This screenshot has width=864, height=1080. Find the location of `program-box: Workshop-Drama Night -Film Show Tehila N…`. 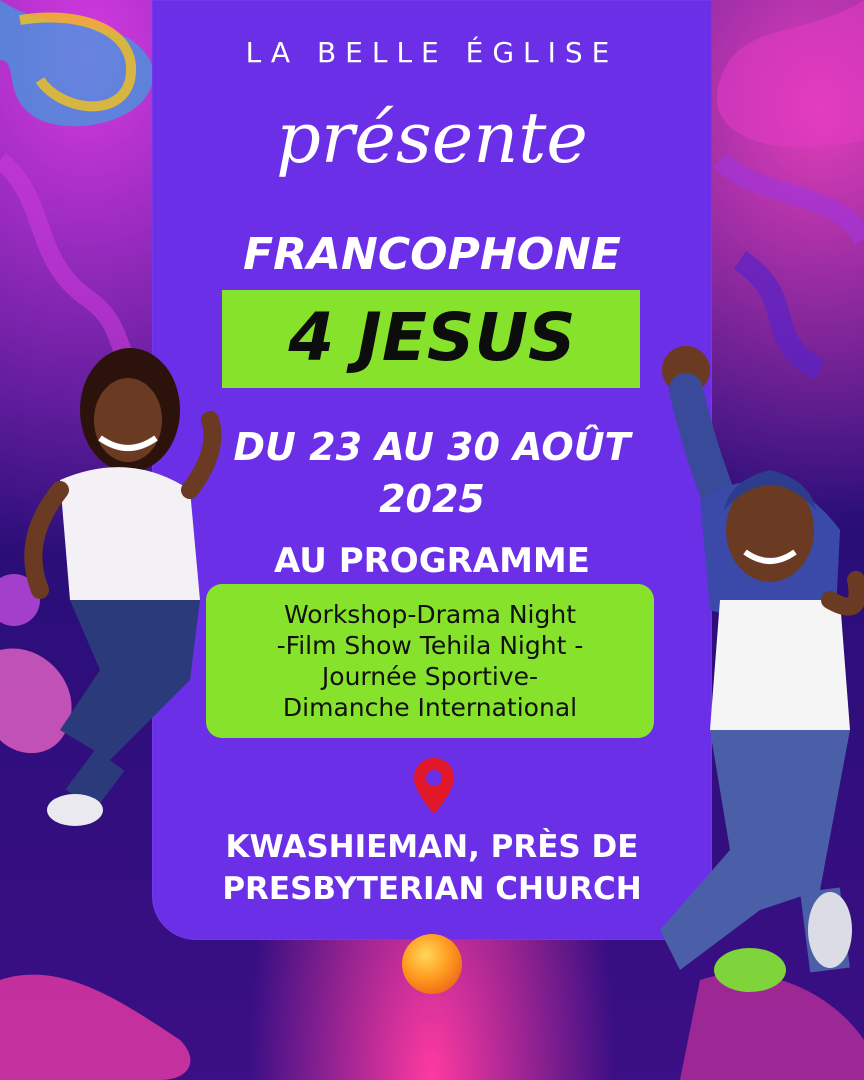

program-box: Workshop-Drama Night -Film Show Tehila N… is located at coordinates (430, 661).